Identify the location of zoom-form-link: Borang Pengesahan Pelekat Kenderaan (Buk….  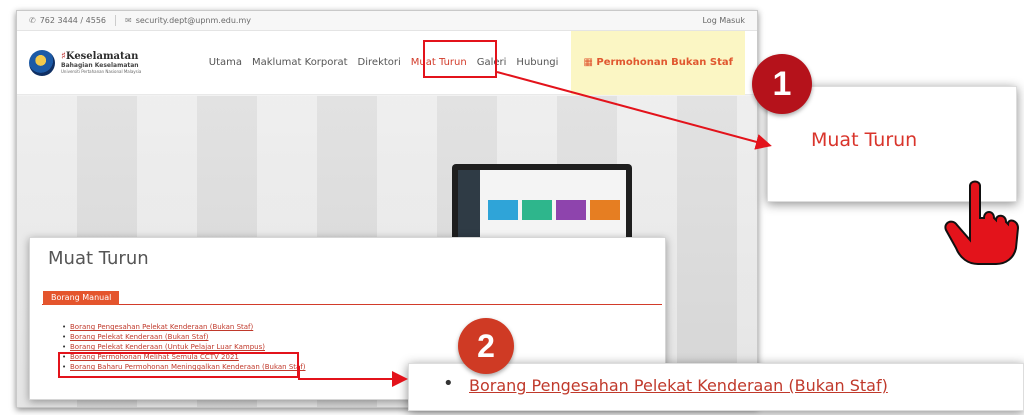
(678, 385).